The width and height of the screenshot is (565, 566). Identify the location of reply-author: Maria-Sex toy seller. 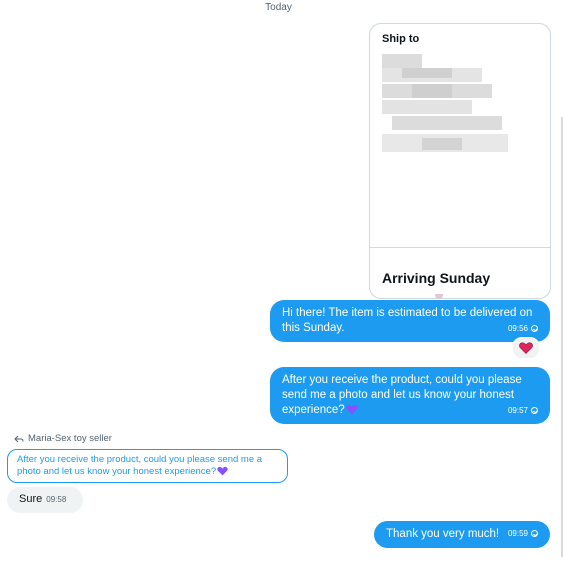
(70, 438).